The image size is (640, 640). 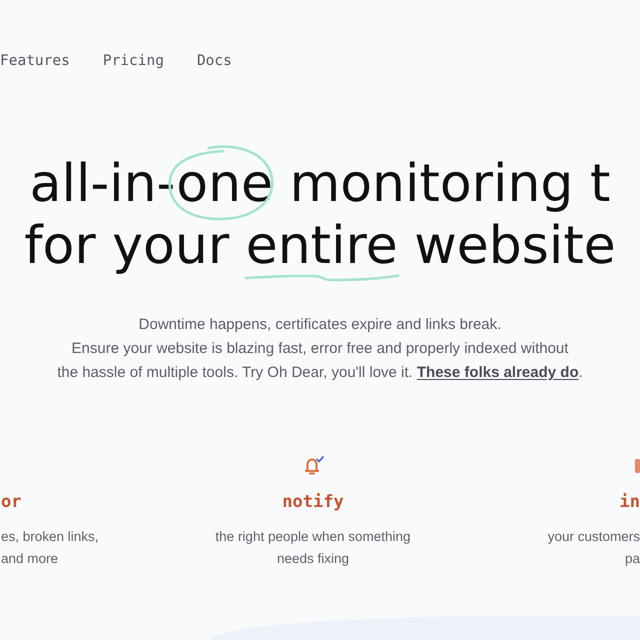 What do you see at coordinates (637, 466) in the screenshot?
I see `tile-icon` at bounding box center [637, 466].